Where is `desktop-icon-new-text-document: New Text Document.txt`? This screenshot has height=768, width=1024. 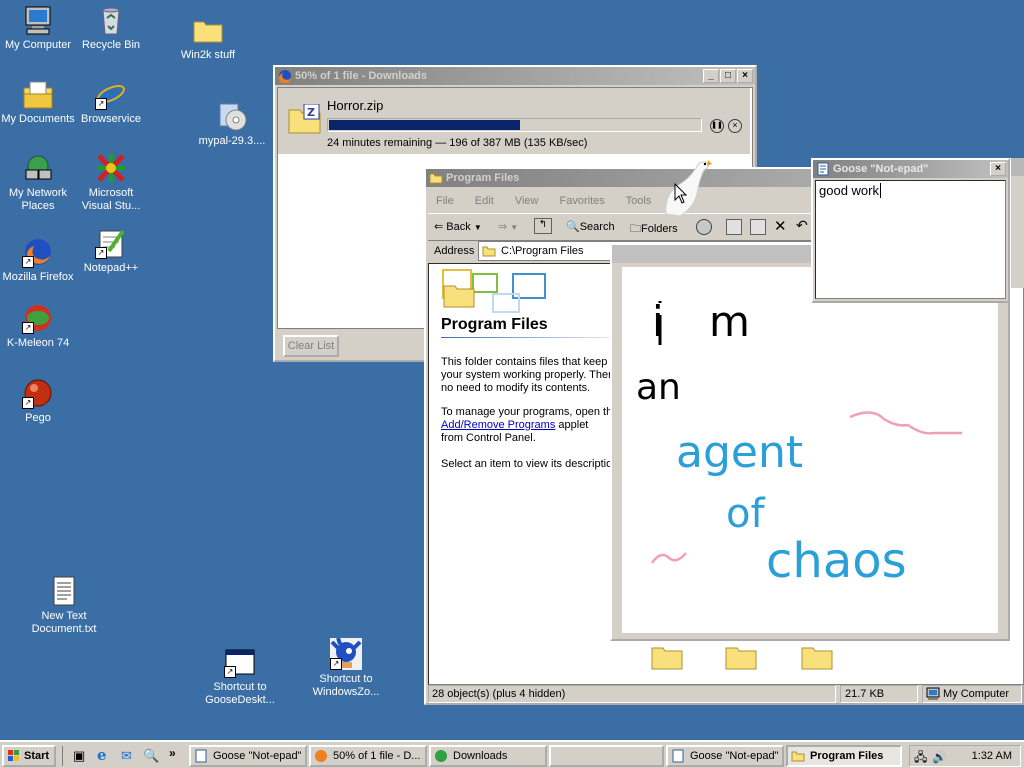 desktop-icon-new-text-document: New Text Document.txt is located at coordinates (64, 605).